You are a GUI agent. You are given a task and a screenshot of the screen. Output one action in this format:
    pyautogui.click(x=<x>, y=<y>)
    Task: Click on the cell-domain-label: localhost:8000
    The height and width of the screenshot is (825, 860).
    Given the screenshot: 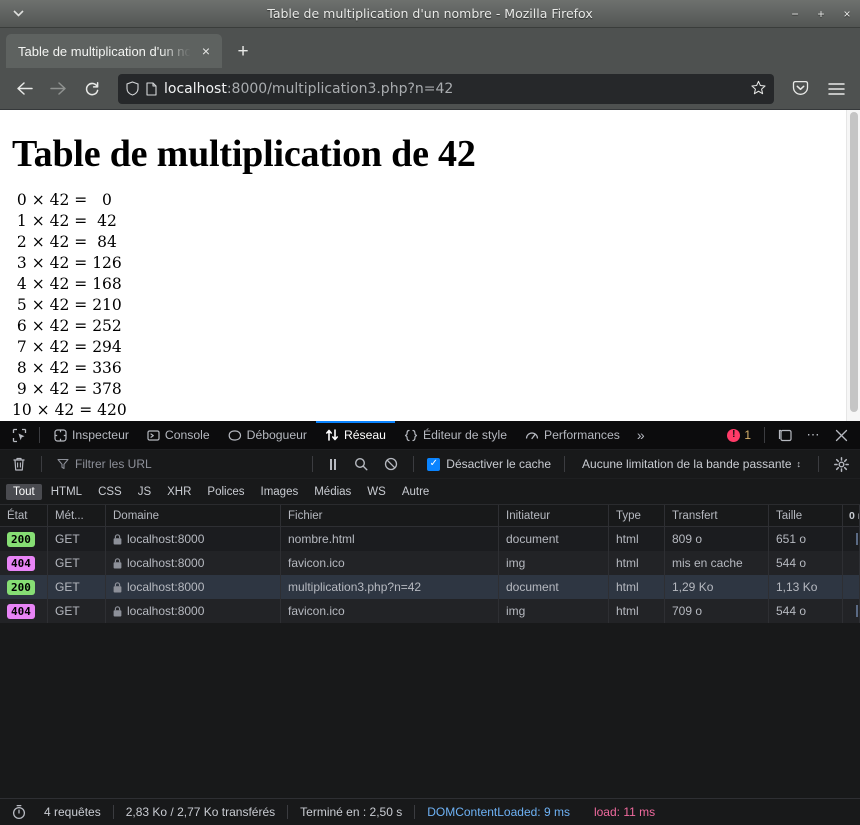 What is the action you would take?
    pyautogui.click(x=166, y=563)
    